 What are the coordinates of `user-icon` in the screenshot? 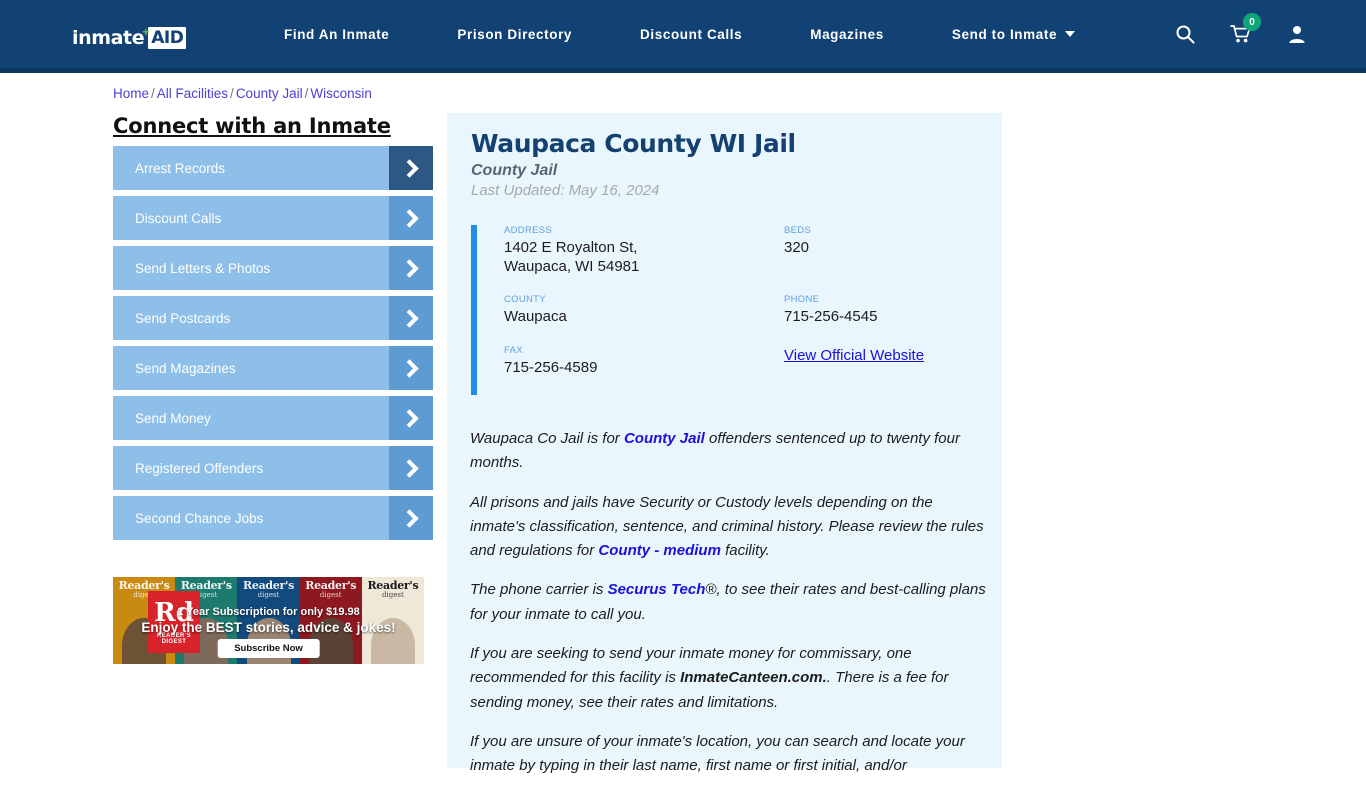 It's located at (1297, 34).